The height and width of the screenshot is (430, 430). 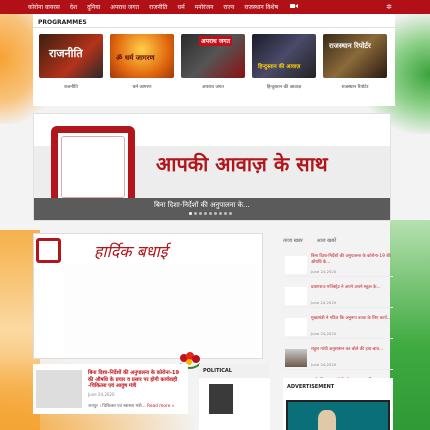 I want to click on programme-thumb: हिन्दुस्तान की आवाज़, so click(x=284, y=56).